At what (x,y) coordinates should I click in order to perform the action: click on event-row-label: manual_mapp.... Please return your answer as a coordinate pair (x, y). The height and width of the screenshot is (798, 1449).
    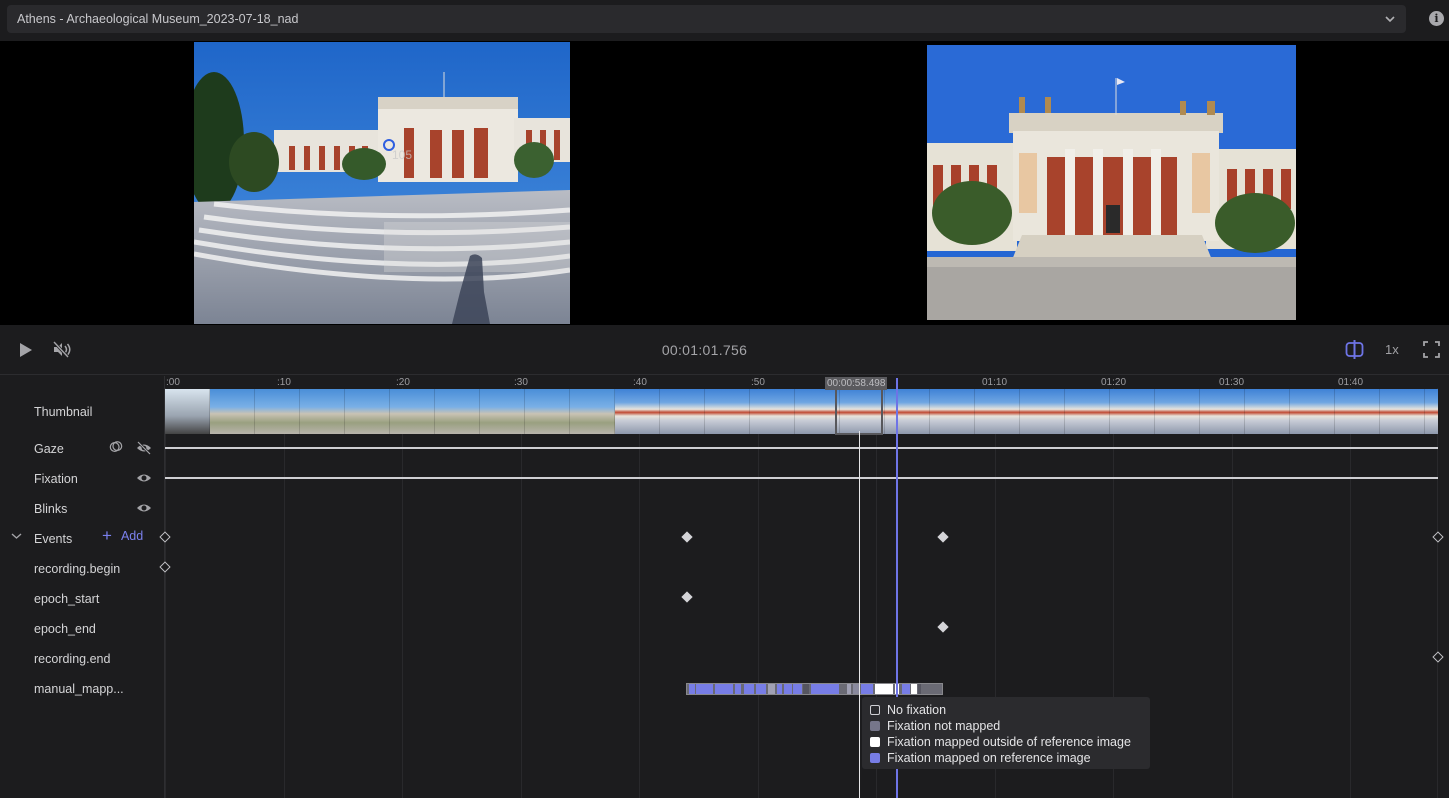
    Looking at the image, I should click on (79, 689).